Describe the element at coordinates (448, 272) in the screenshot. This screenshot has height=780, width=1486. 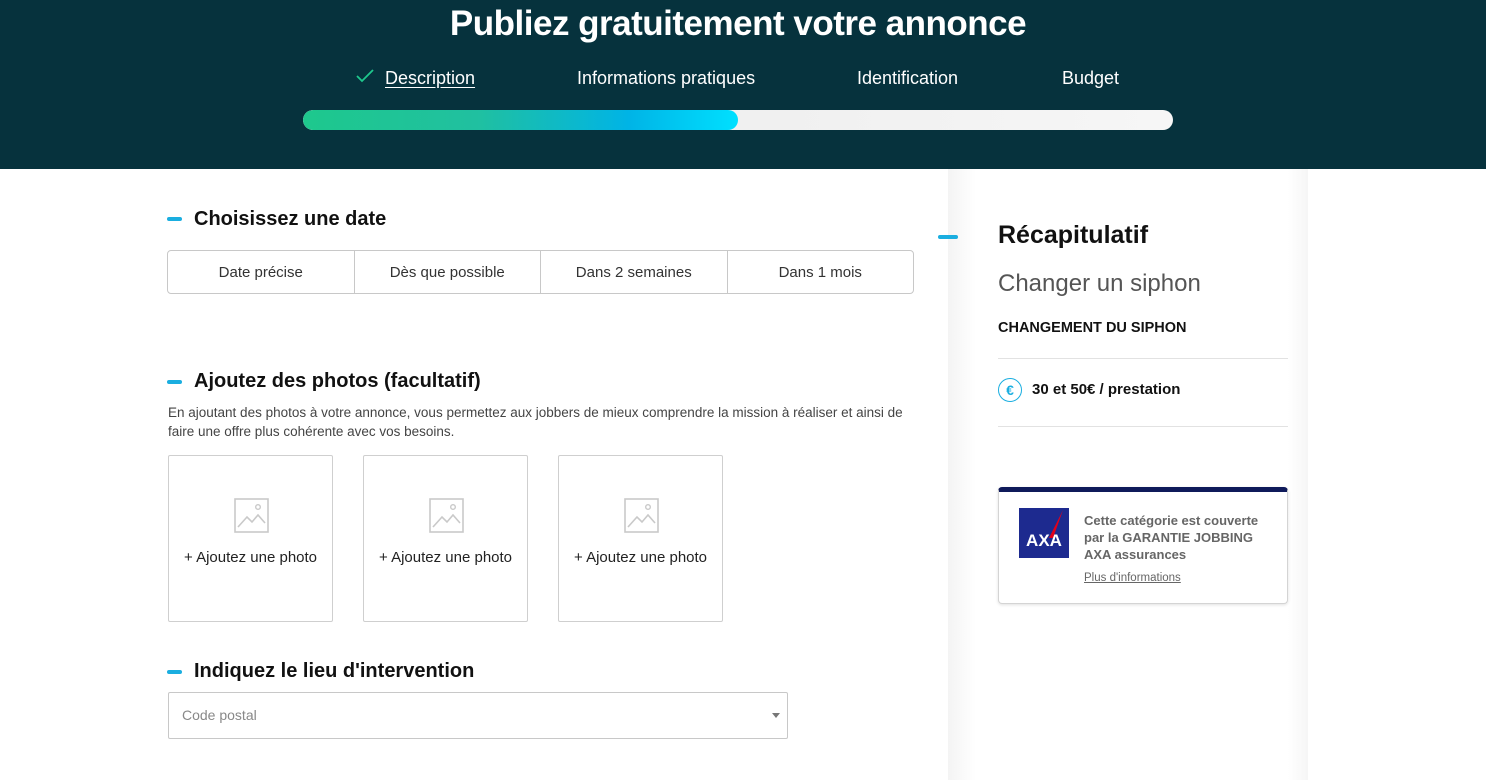
I see `date-option-asap: Dès que possible` at that location.